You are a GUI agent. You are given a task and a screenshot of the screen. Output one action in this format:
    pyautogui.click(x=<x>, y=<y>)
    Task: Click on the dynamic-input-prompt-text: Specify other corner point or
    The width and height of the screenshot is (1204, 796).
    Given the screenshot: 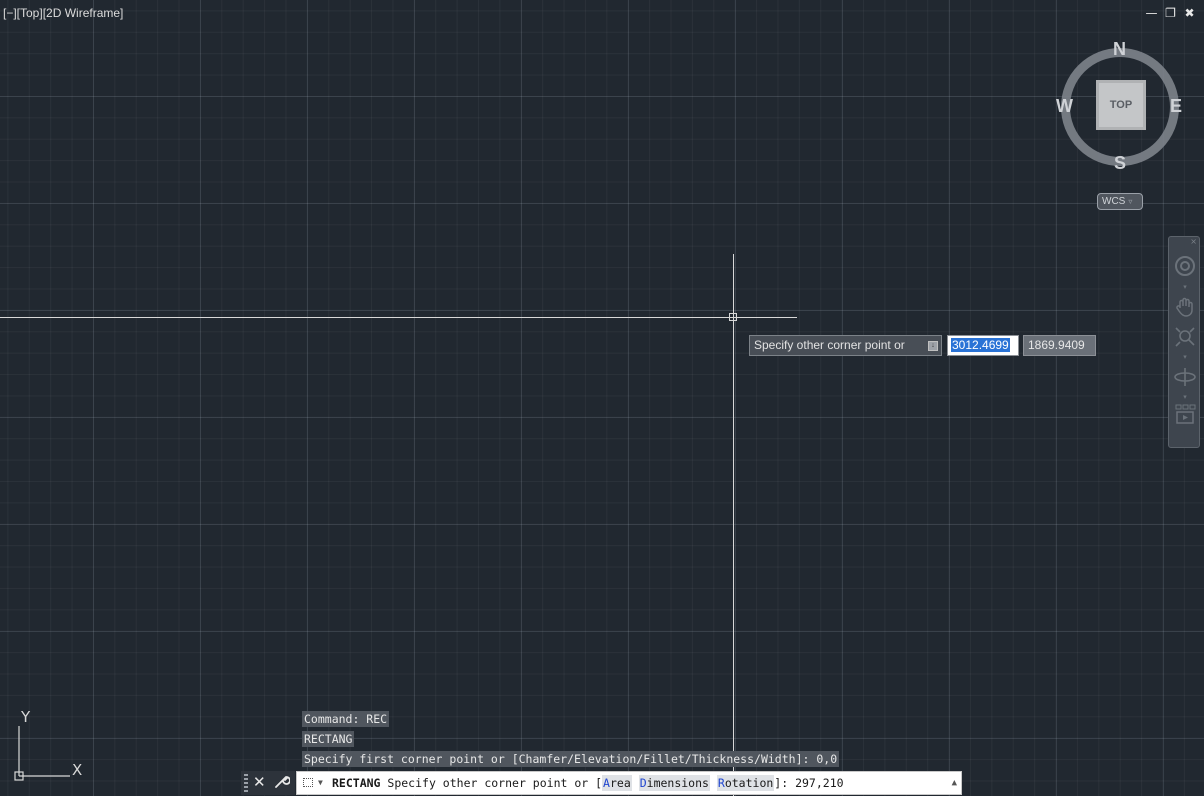 What is the action you would take?
    pyautogui.click(x=829, y=345)
    